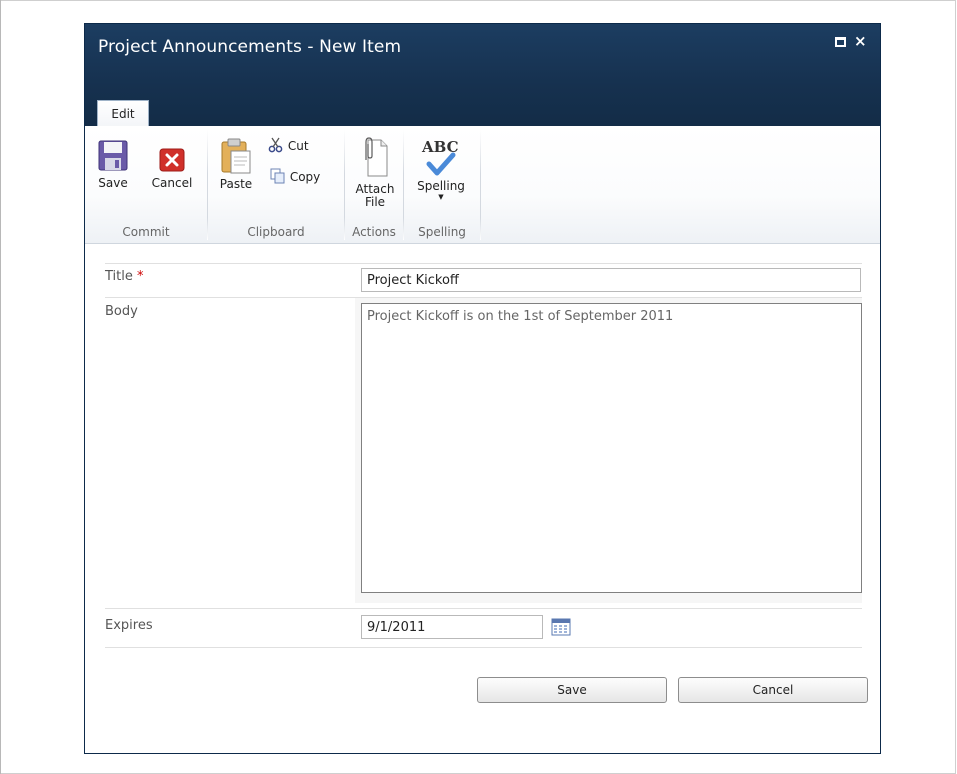  Describe the element at coordinates (121, 311) in the screenshot. I see `body-field-label: Body` at that location.